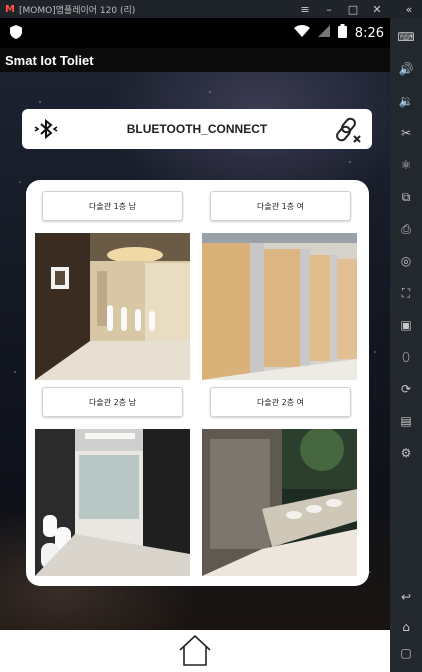  What do you see at coordinates (406, 627) in the screenshot?
I see `android-home-icon: ⌂` at bounding box center [406, 627].